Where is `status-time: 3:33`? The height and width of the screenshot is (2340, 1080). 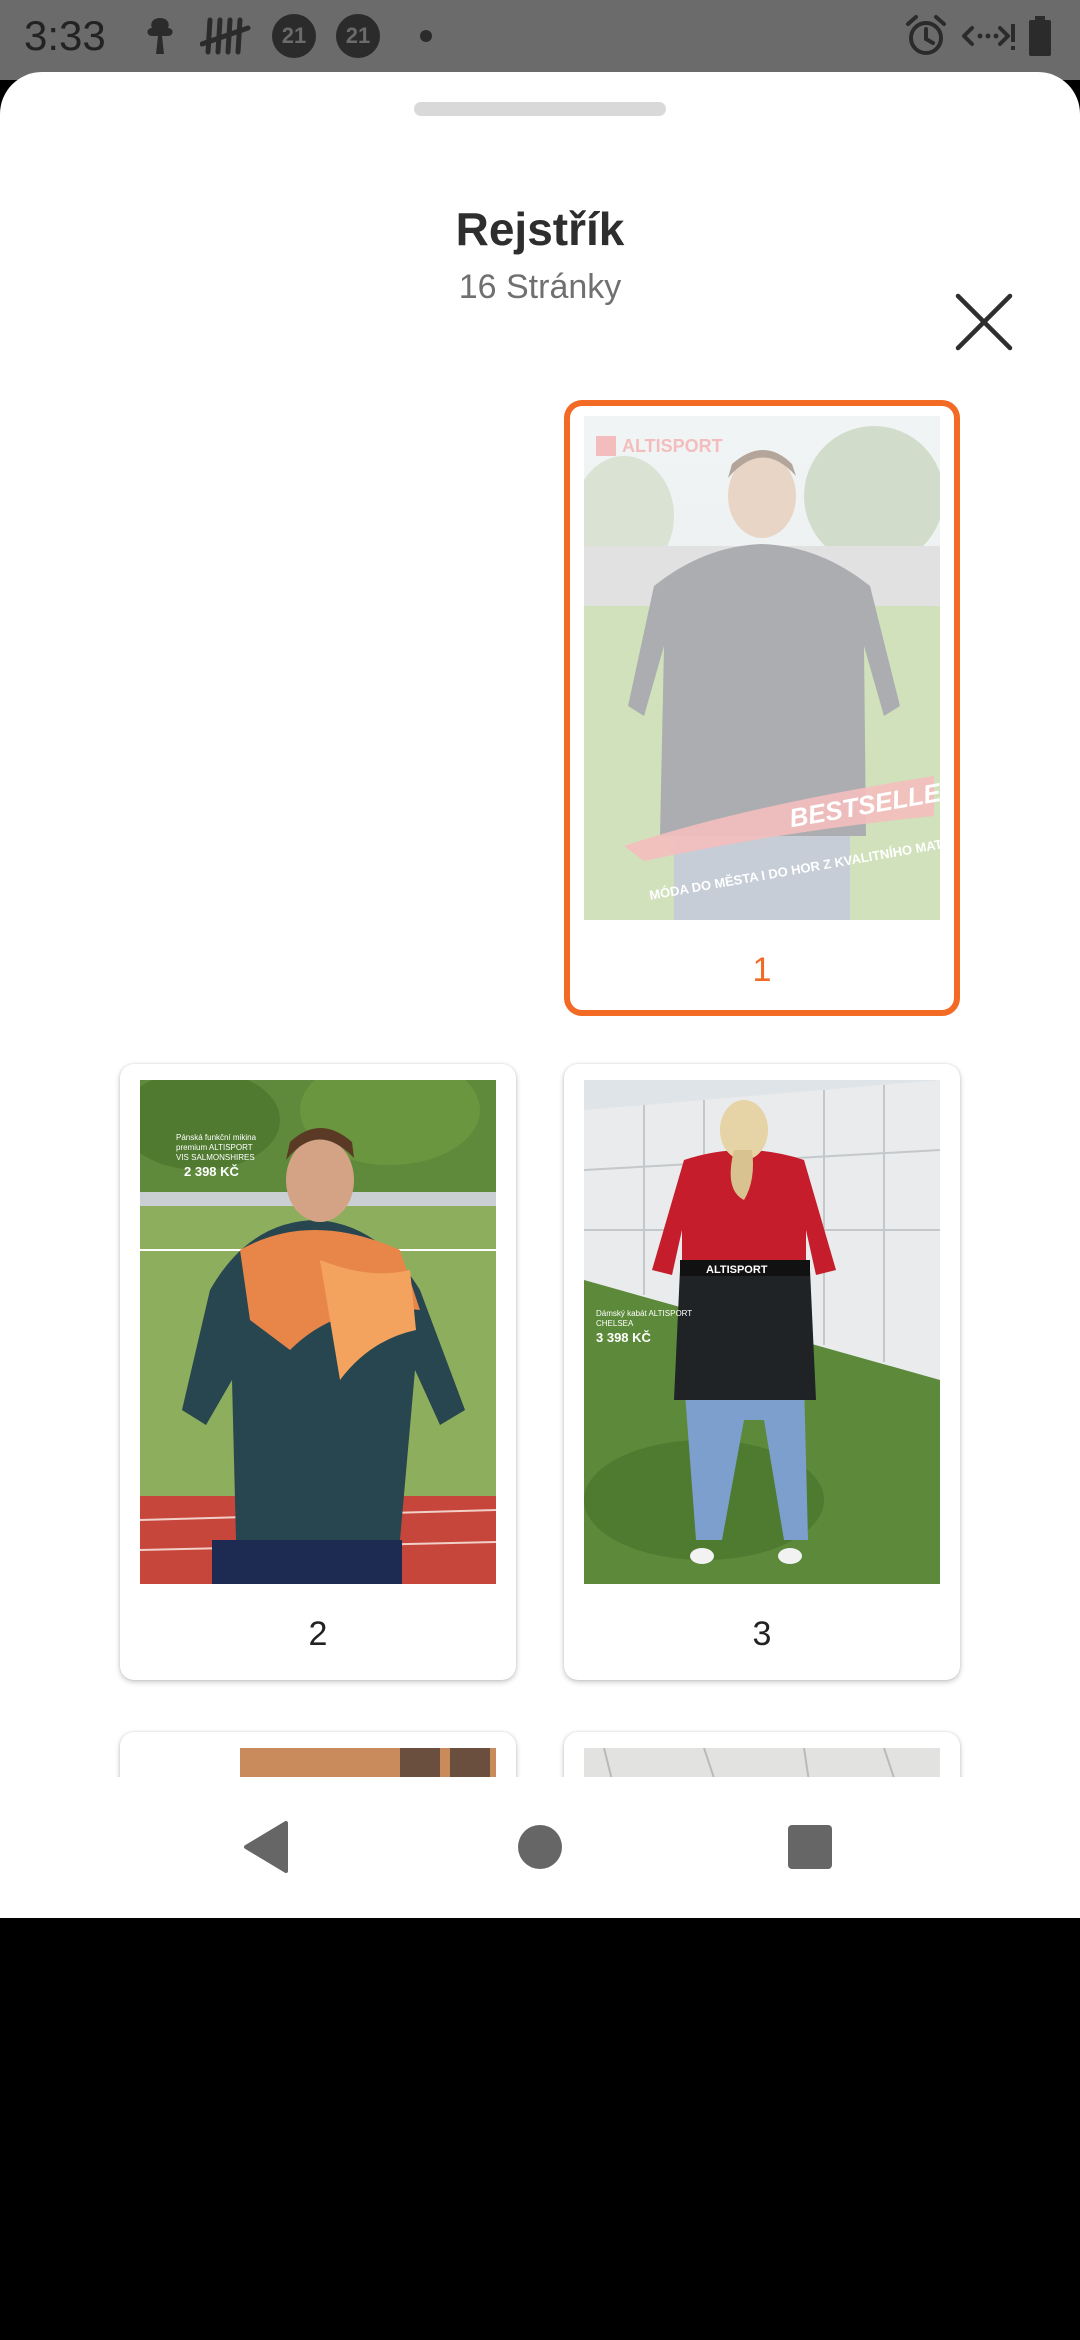 status-time: 3:33 is located at coordinates (65, 35).